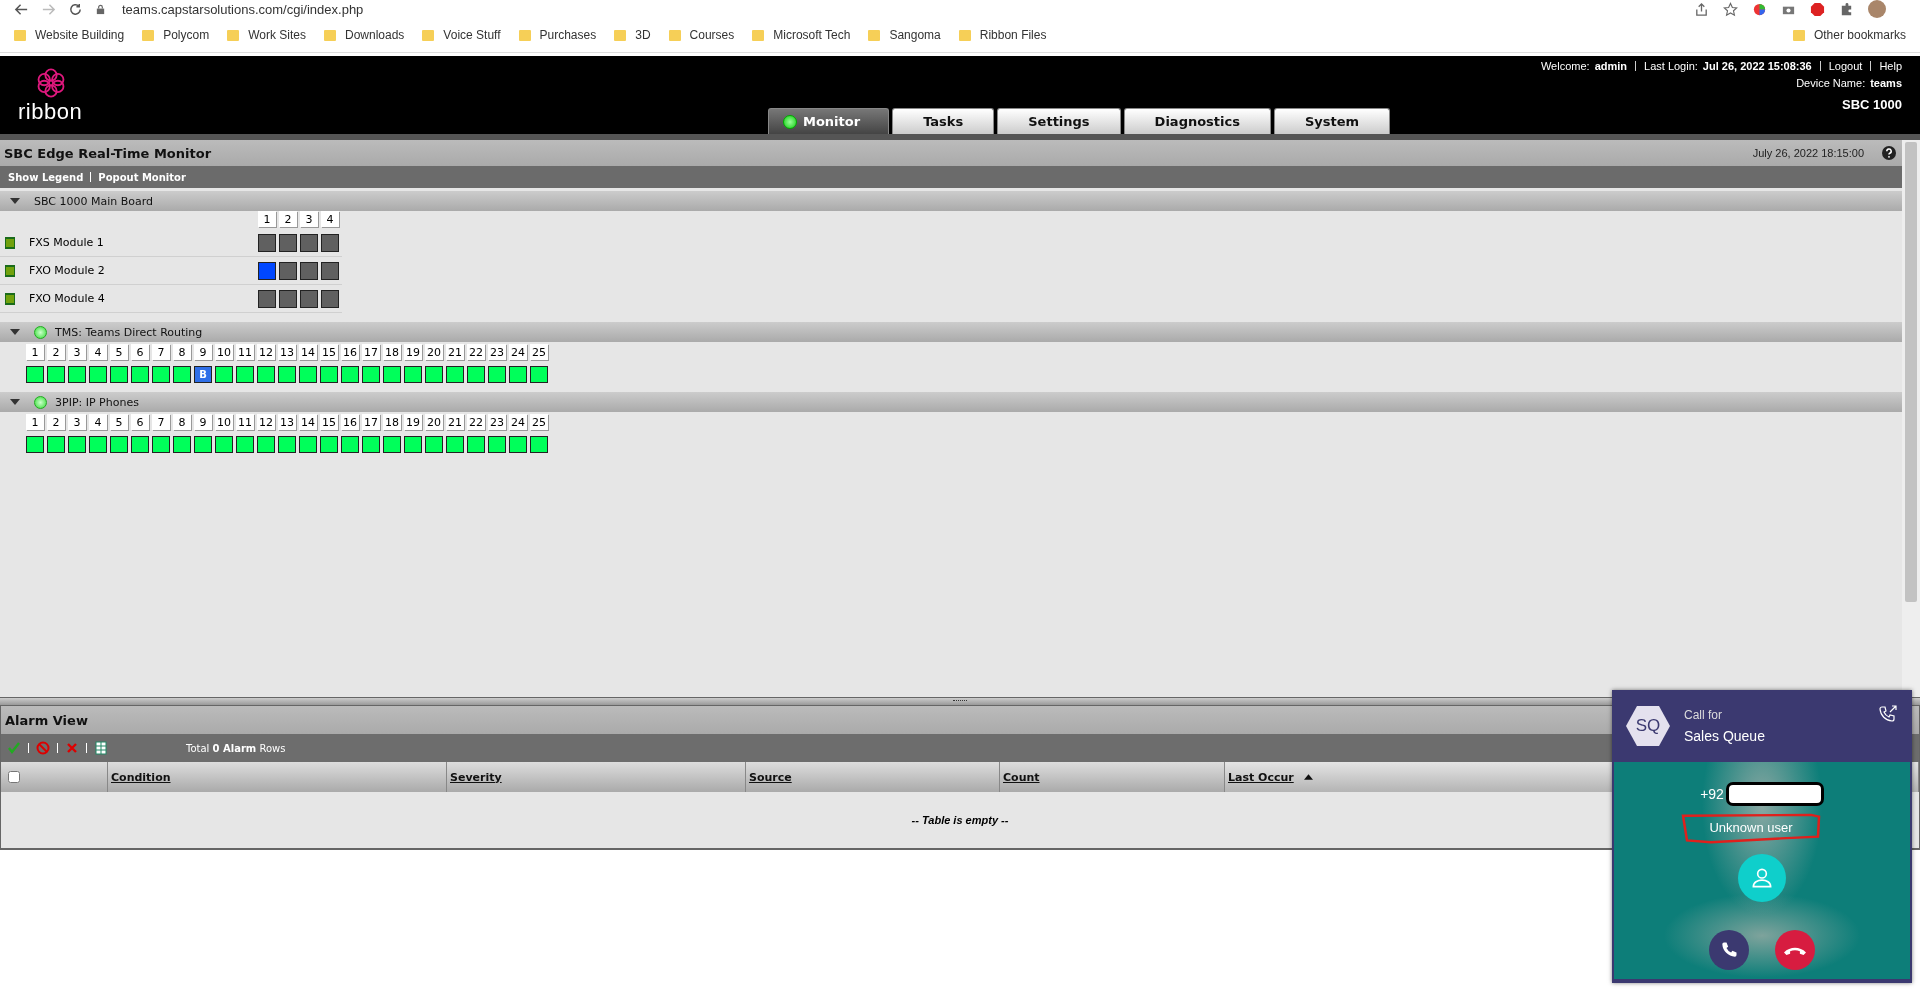 The image size is (1920, 993). What do you see at coordinates (46, 177) in the screenshot?
I see `monitor-link: Show Legend` at bounding box center [46, 177].